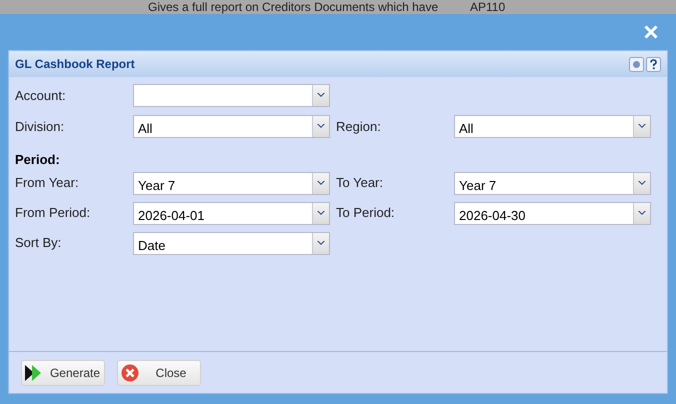 The image size is (676, 404). What do you see at coordinates (231, 213) in the screenshot?
I see `dropdown-field: 2026-04-01` at bounding box center [231, 213].